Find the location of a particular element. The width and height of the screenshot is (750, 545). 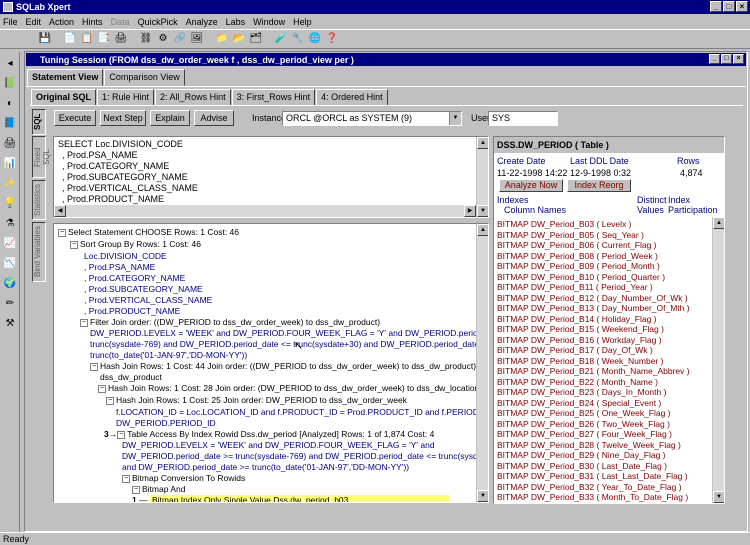

close-button: × is located at coordinates (742, 6).